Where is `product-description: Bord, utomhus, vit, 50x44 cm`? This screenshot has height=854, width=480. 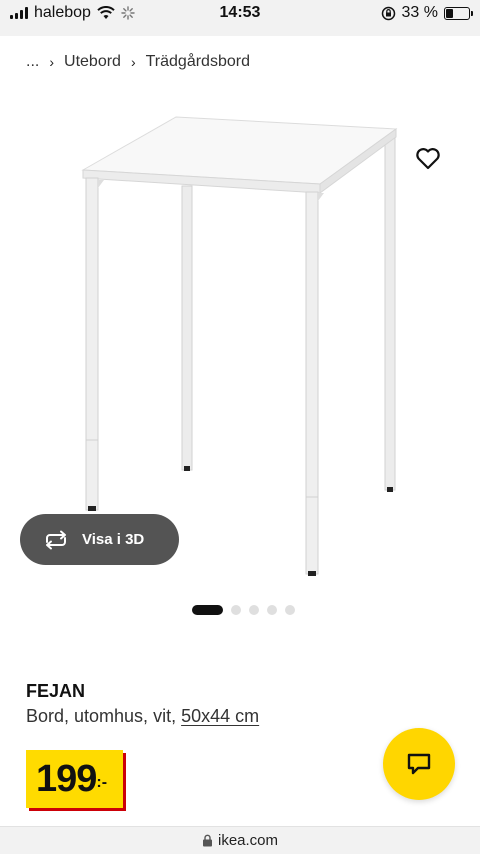 product-description: Bord, utomhus, vit, 50x44 cm is located at coordinates (142, 716).